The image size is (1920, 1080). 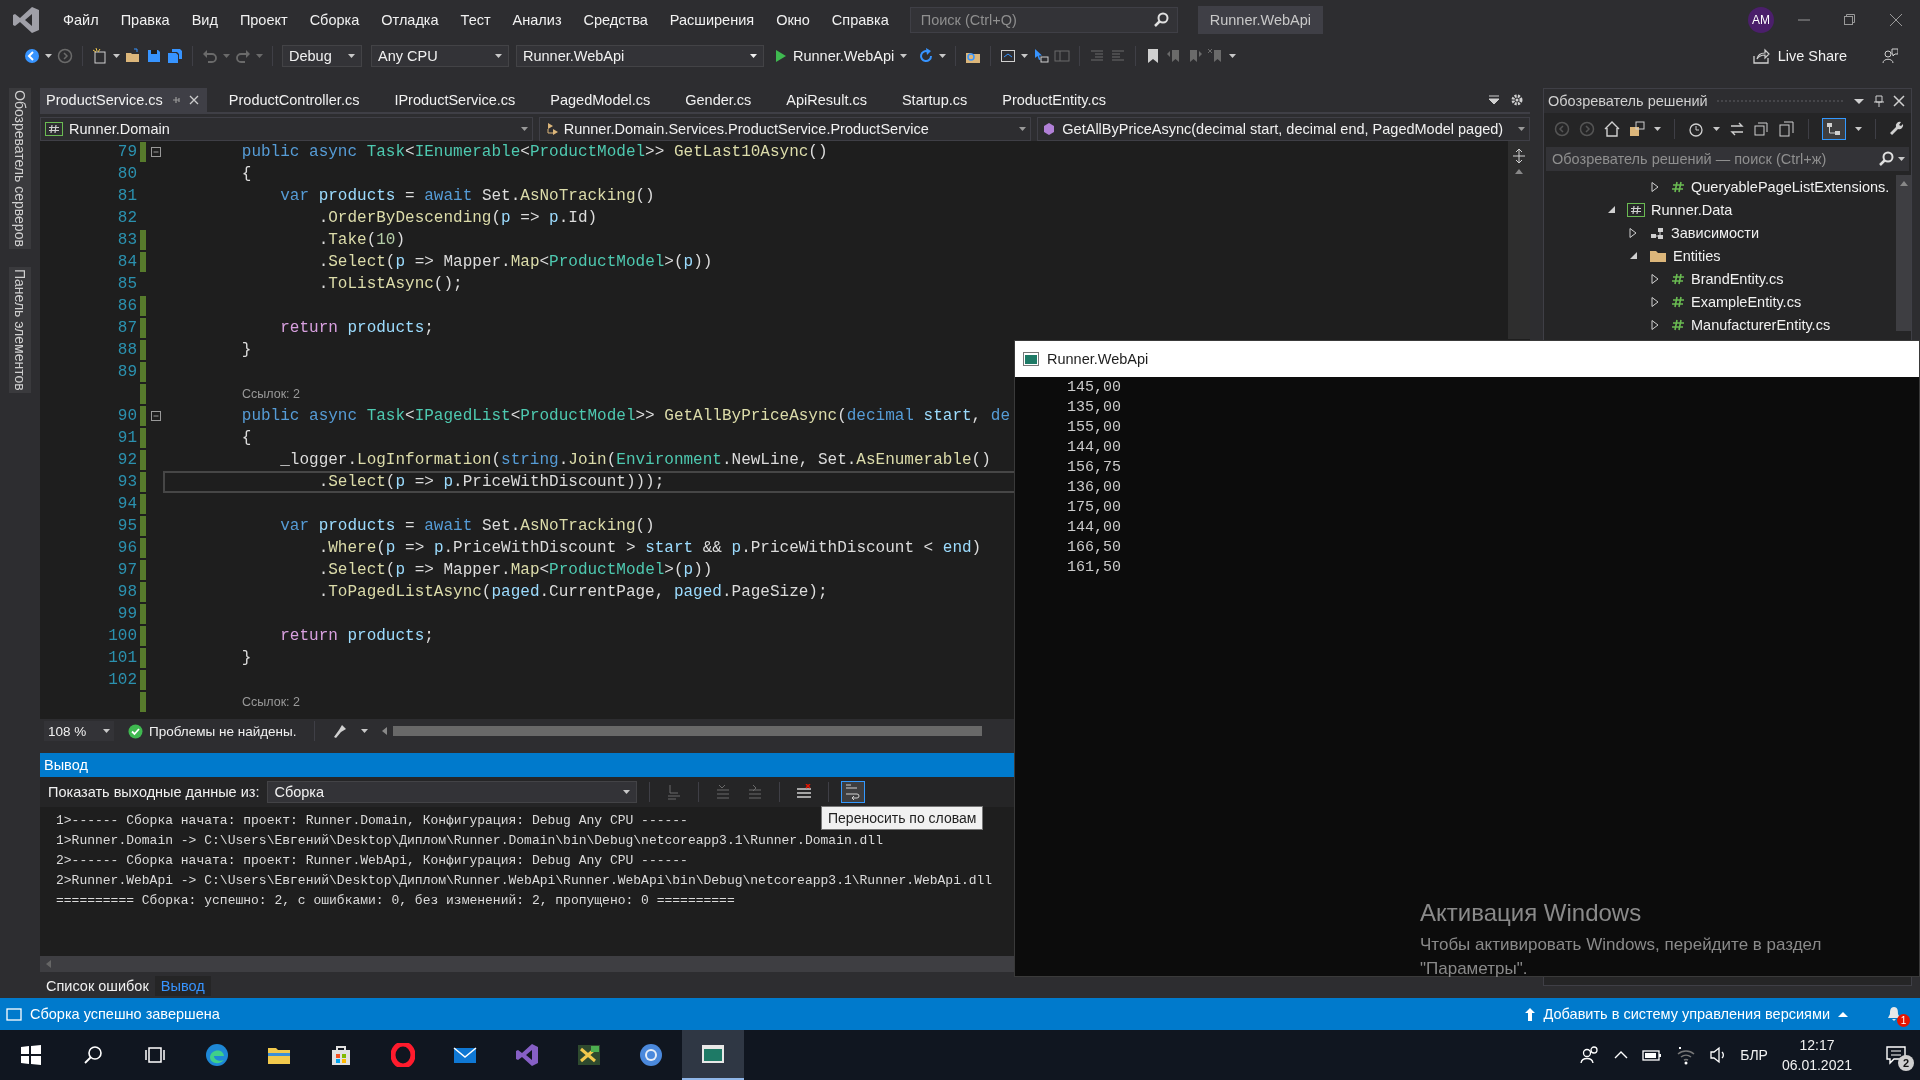 I want to click on app-icon, so click(x=589, y=1055).